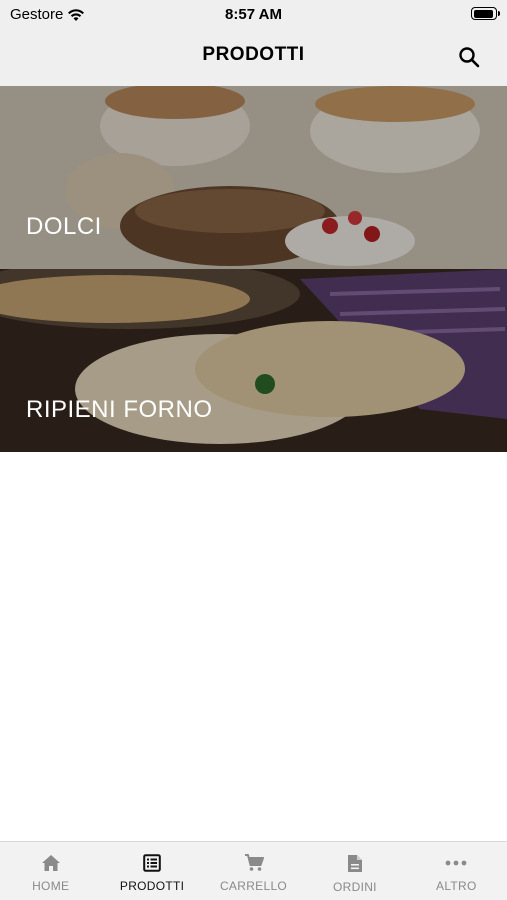  What do you see at coordinates (51, 886) in the screenshot?
I see `tab-label-home: HOME` at bounding box center [51, 886].